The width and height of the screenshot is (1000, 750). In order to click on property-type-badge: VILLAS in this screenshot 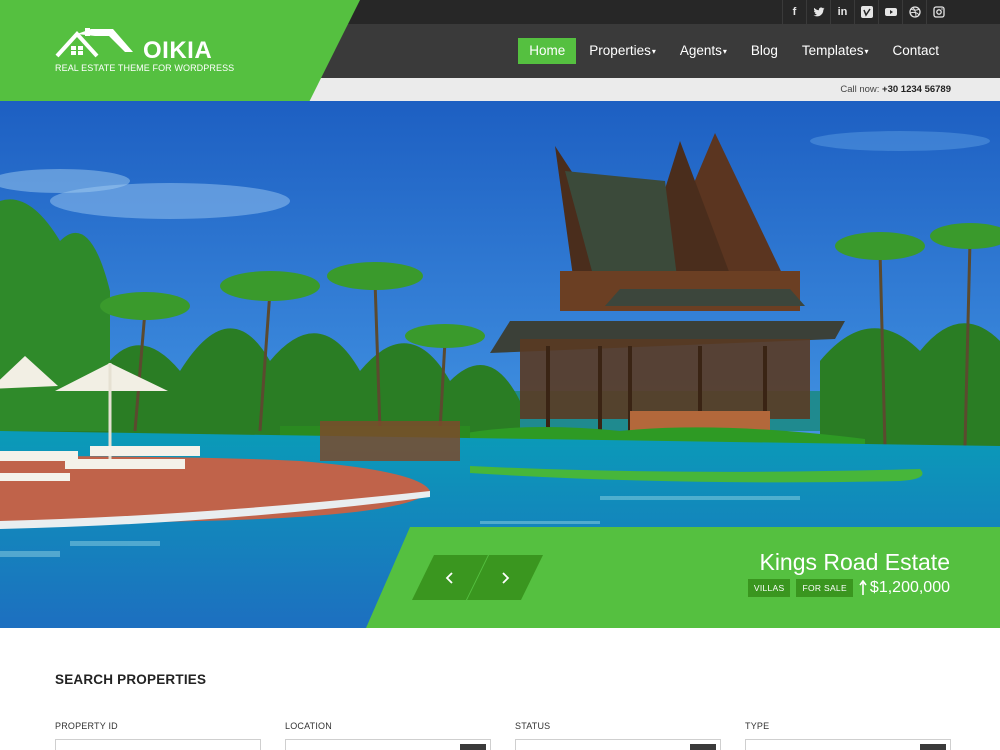, I will do `click(769, 588)`.